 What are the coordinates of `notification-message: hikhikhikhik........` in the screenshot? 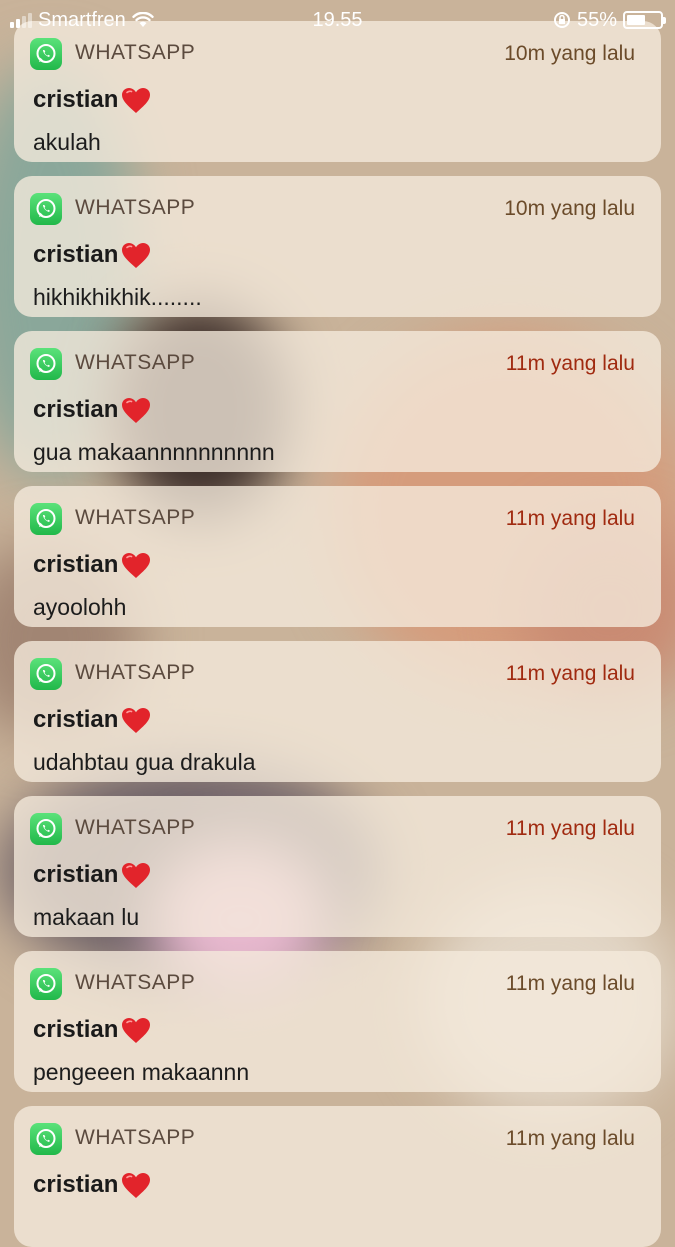 It's located at (117, 297).